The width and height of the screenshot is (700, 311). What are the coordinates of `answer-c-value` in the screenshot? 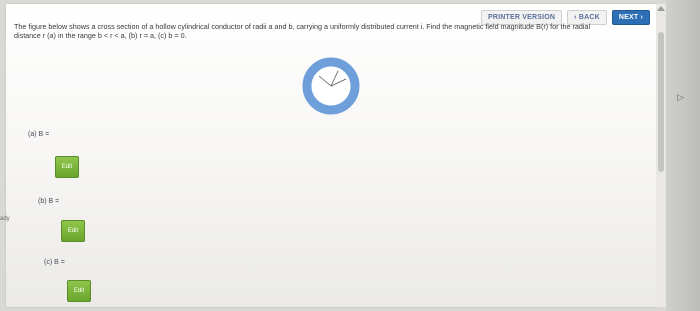 It's located at (79, 262).